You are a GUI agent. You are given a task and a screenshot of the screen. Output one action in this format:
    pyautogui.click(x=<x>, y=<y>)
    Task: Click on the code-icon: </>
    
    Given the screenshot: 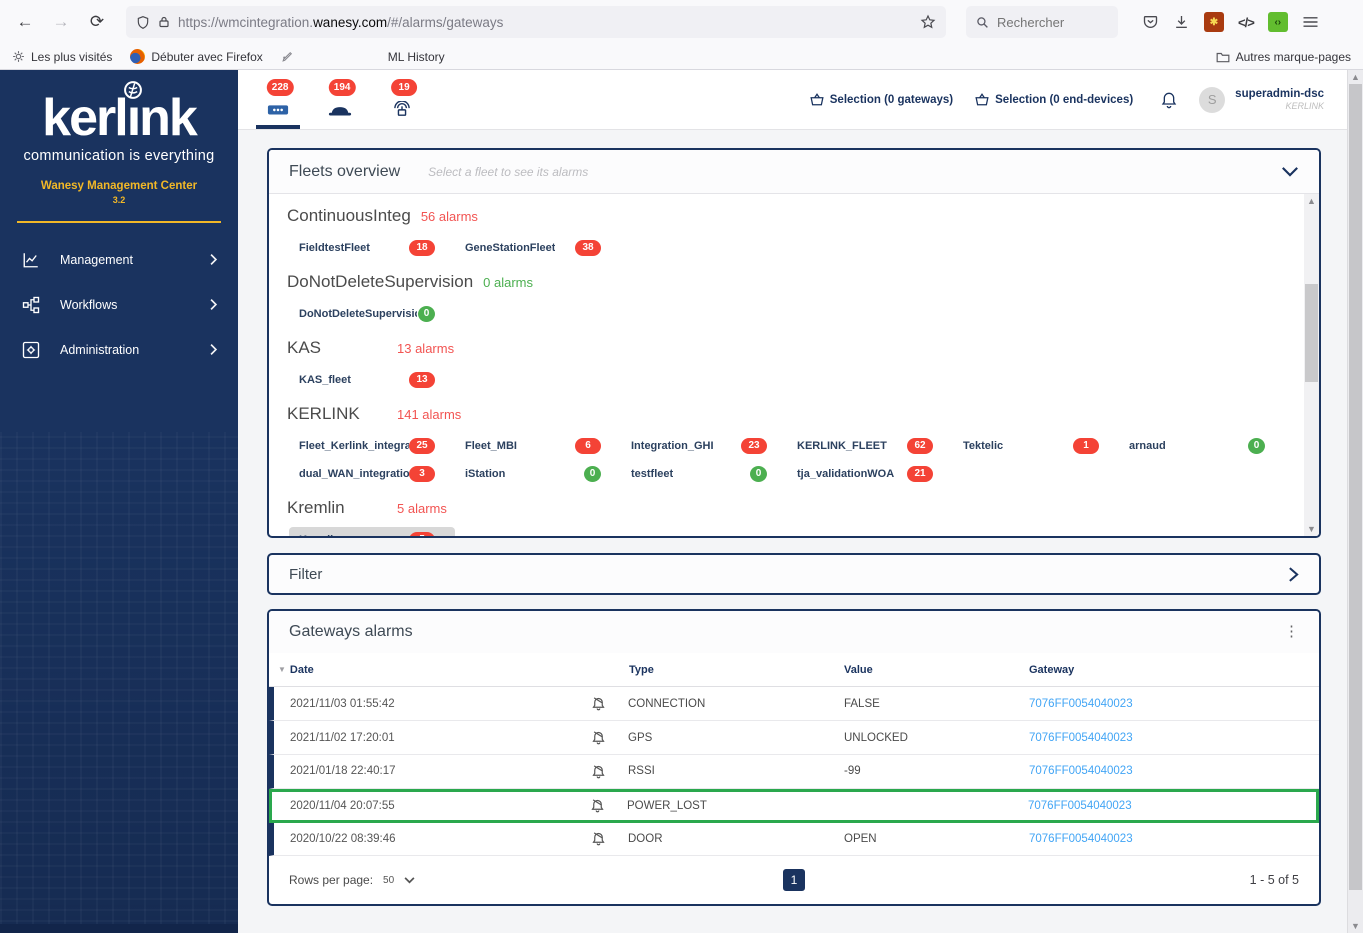 What is the action you would take?
    pyautogui.click(x=1246, y=22)
    